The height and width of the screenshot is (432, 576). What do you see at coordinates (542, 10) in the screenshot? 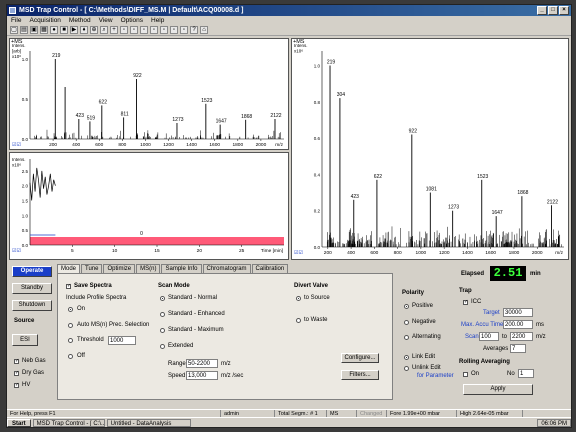
I see `minimize-button: _` at bounding box center [542, 10].